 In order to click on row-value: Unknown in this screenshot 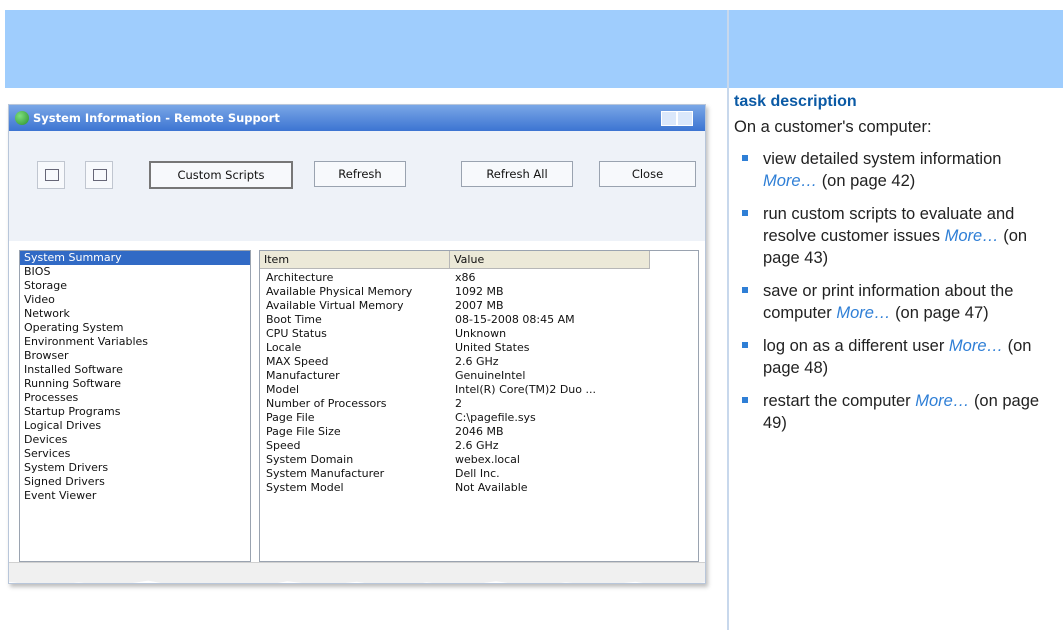, I will do `click(481, 333)`.